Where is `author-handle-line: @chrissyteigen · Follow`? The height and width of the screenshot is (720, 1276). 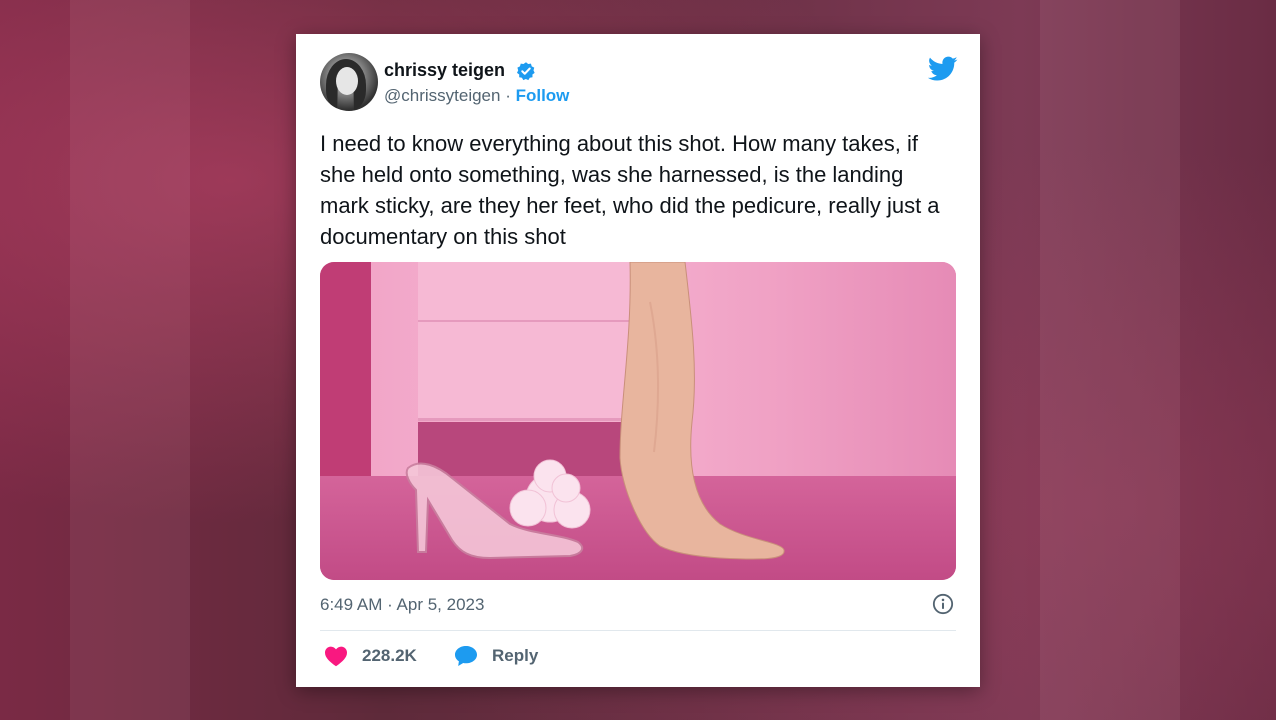 author-handle-line: @chrissyteigen · Follow is located at coordinates (476, 96).